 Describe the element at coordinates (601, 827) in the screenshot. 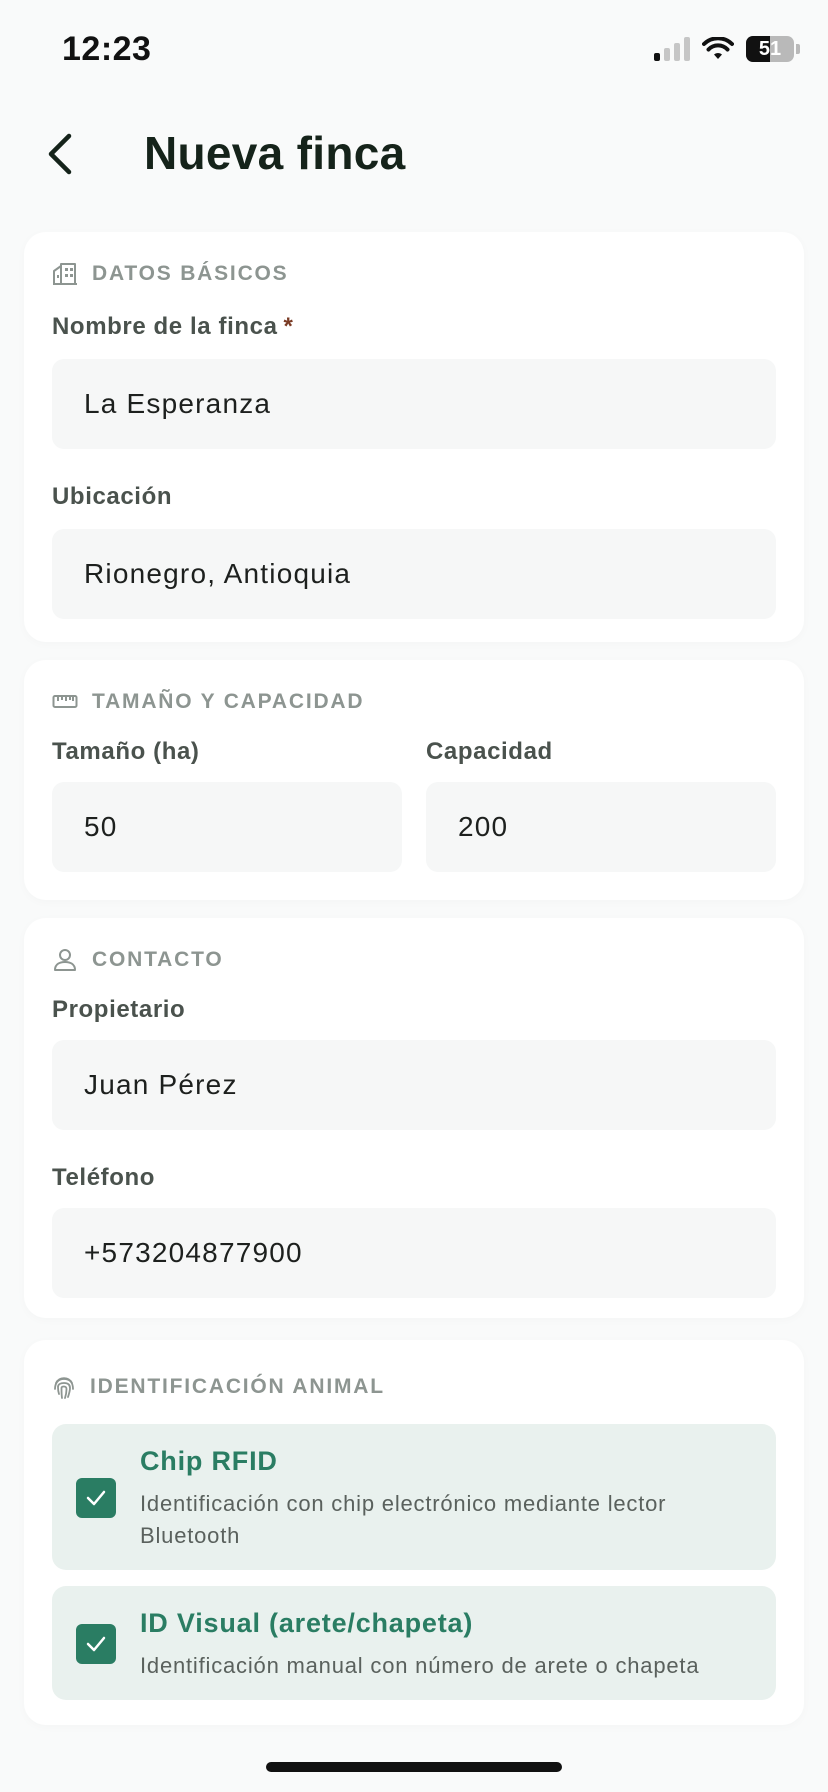

I see `capacity-input: 200` at that location.